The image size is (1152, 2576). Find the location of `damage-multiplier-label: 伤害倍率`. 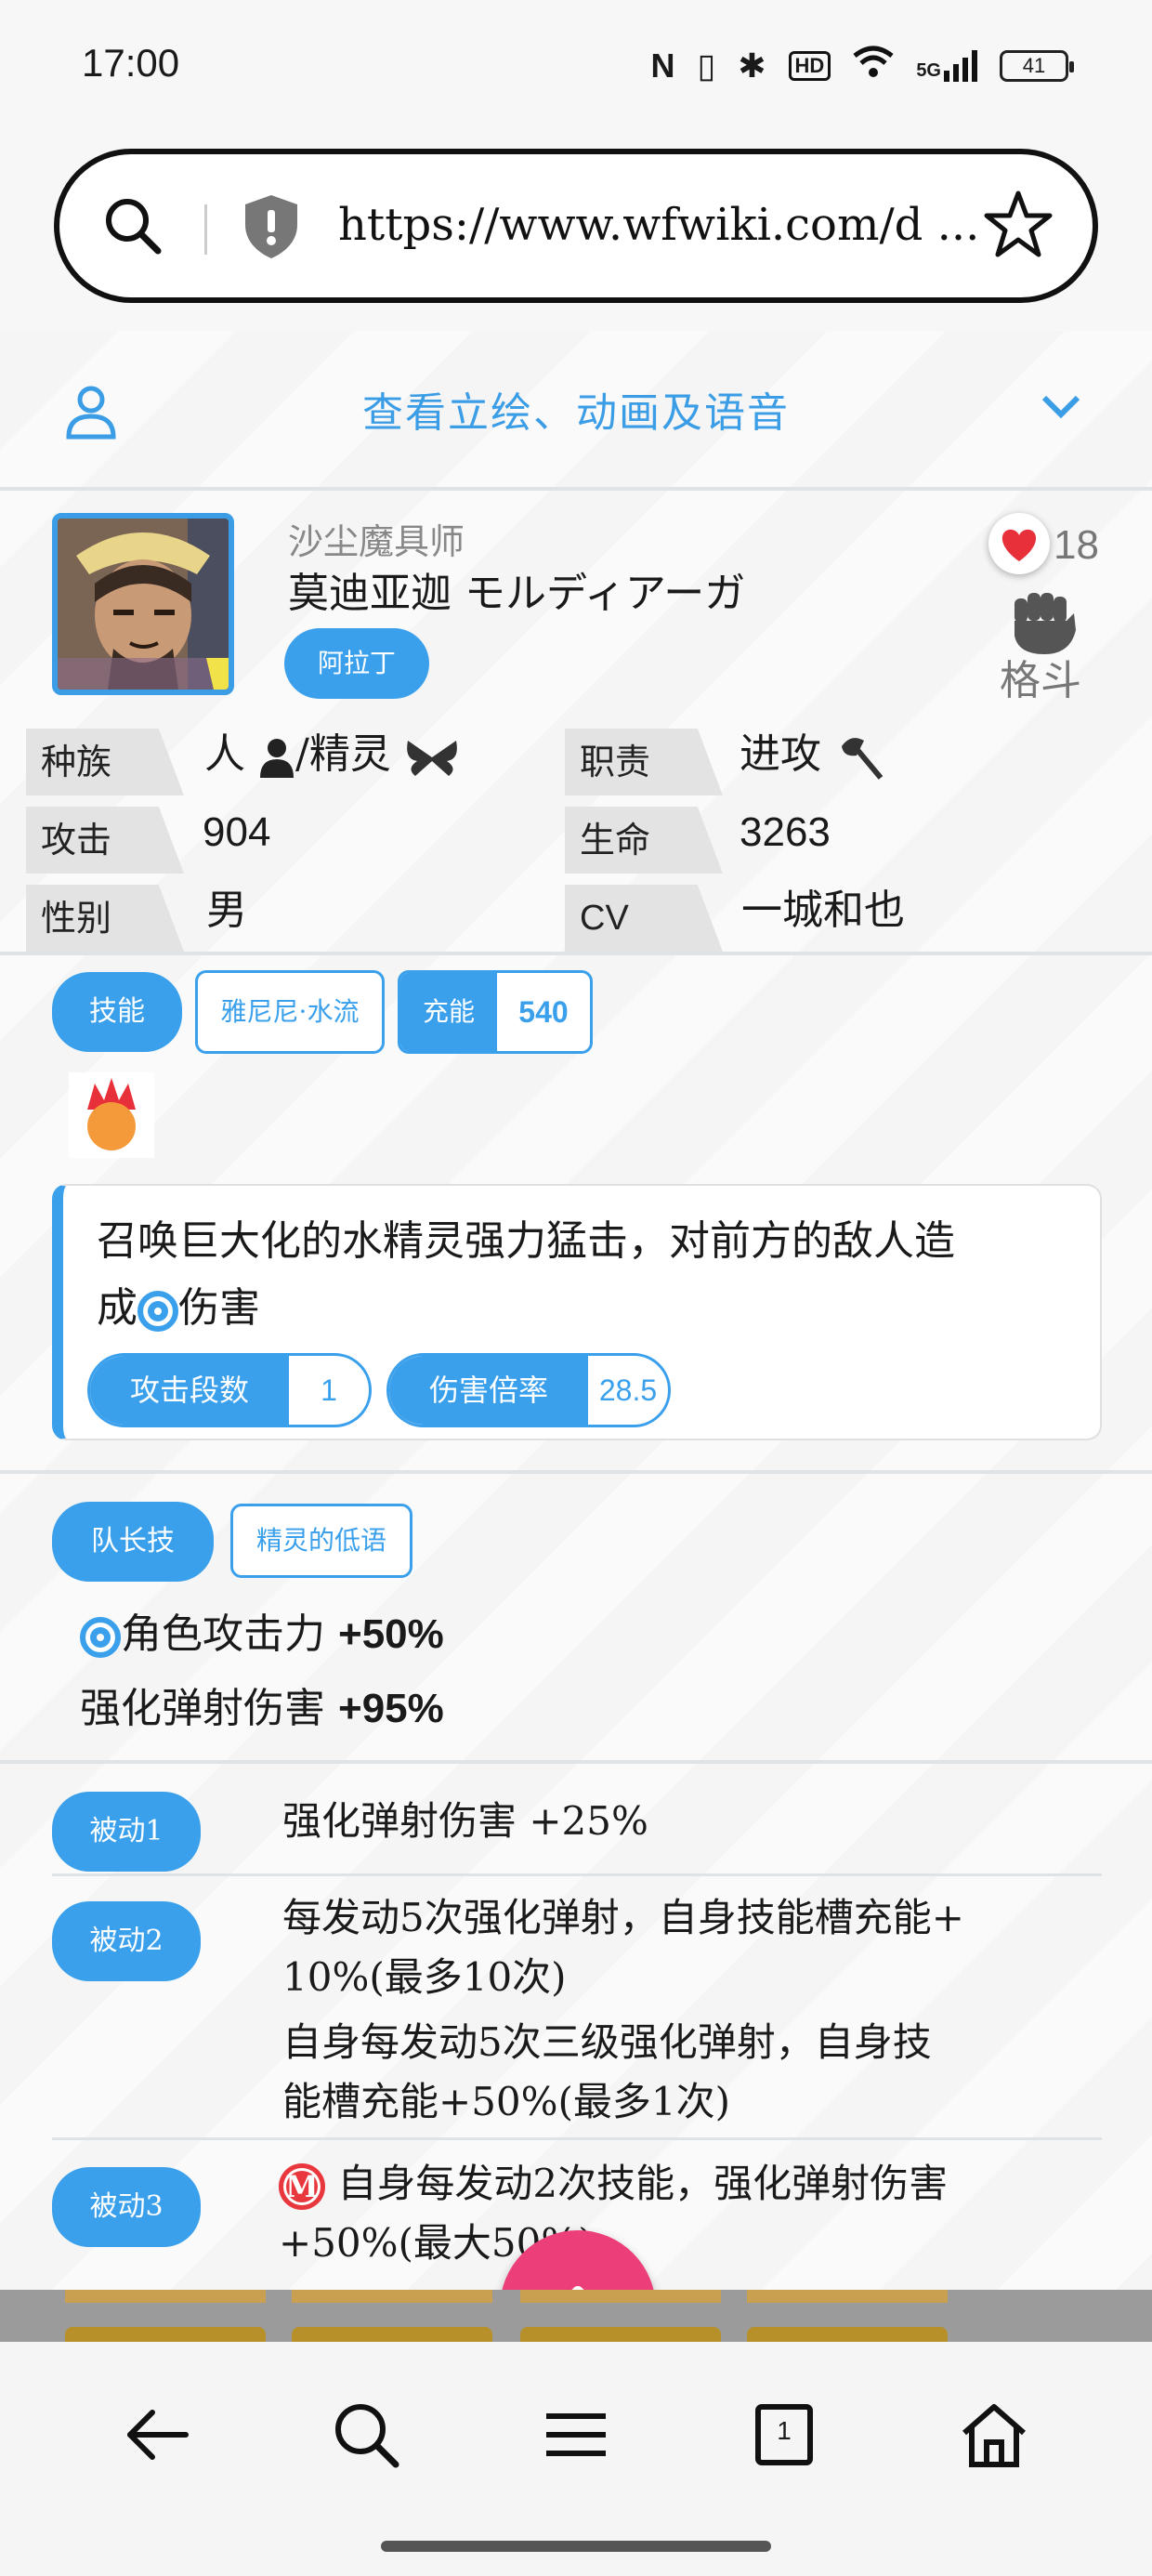

damage-multiplier-label: 伤害倍率 is located at coordinates (488, 1390).